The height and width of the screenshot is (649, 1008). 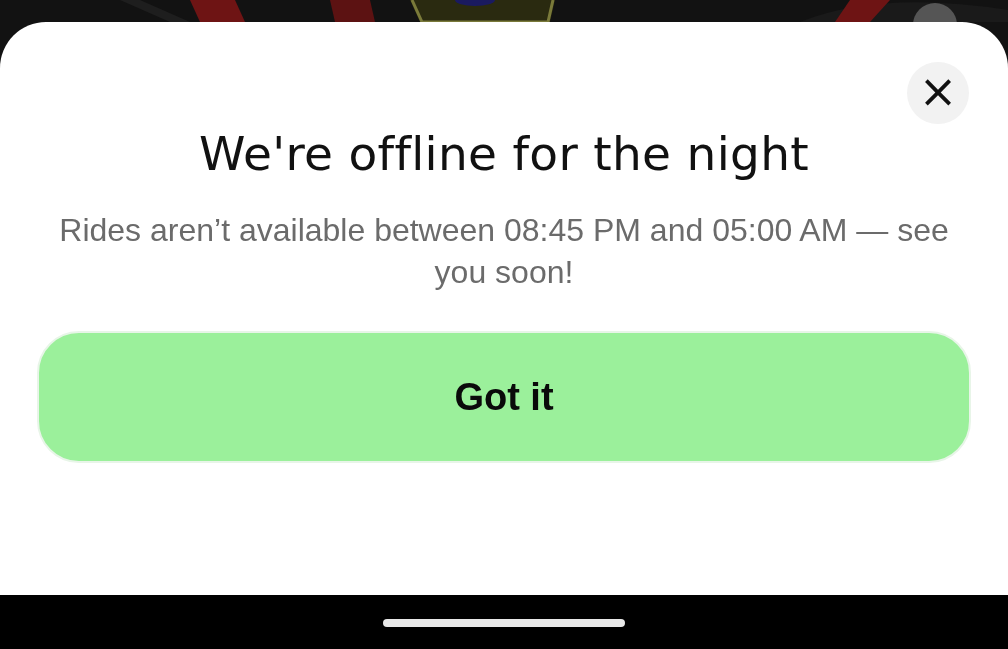 I want to click on close-button: ×, so click(x=938, y=93).